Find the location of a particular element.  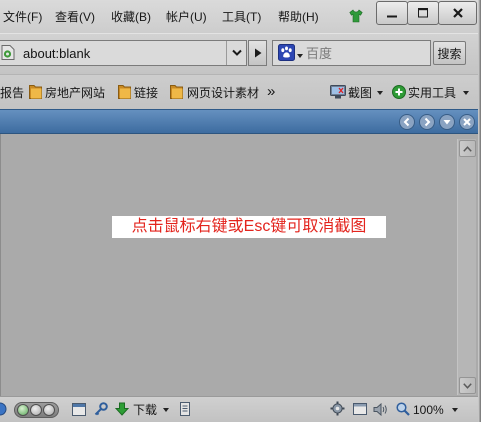

fullscreen-icon is located at coordinates (360, 409).